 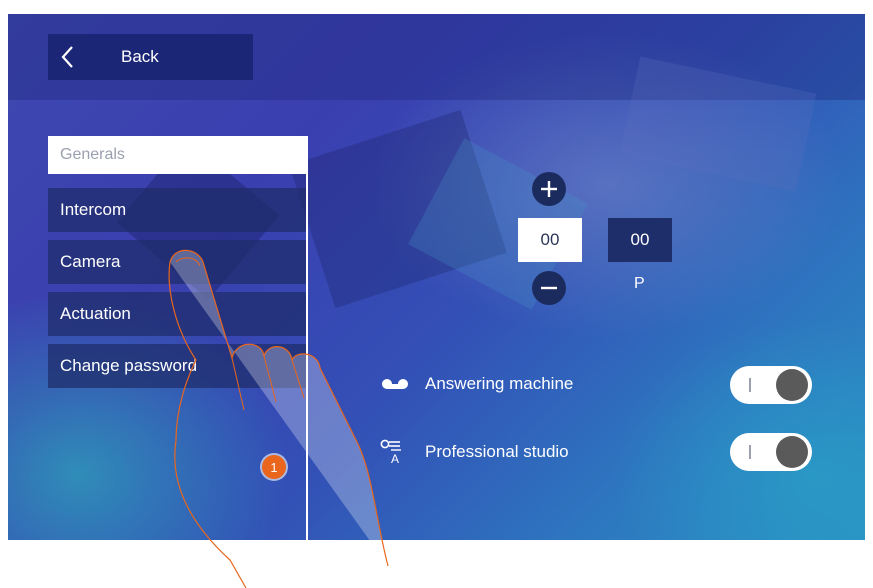 What do you see at coordinates (278, 418) in the screenshot?
I see `pointing-hand-illustration` at bounding box center [278, 418].